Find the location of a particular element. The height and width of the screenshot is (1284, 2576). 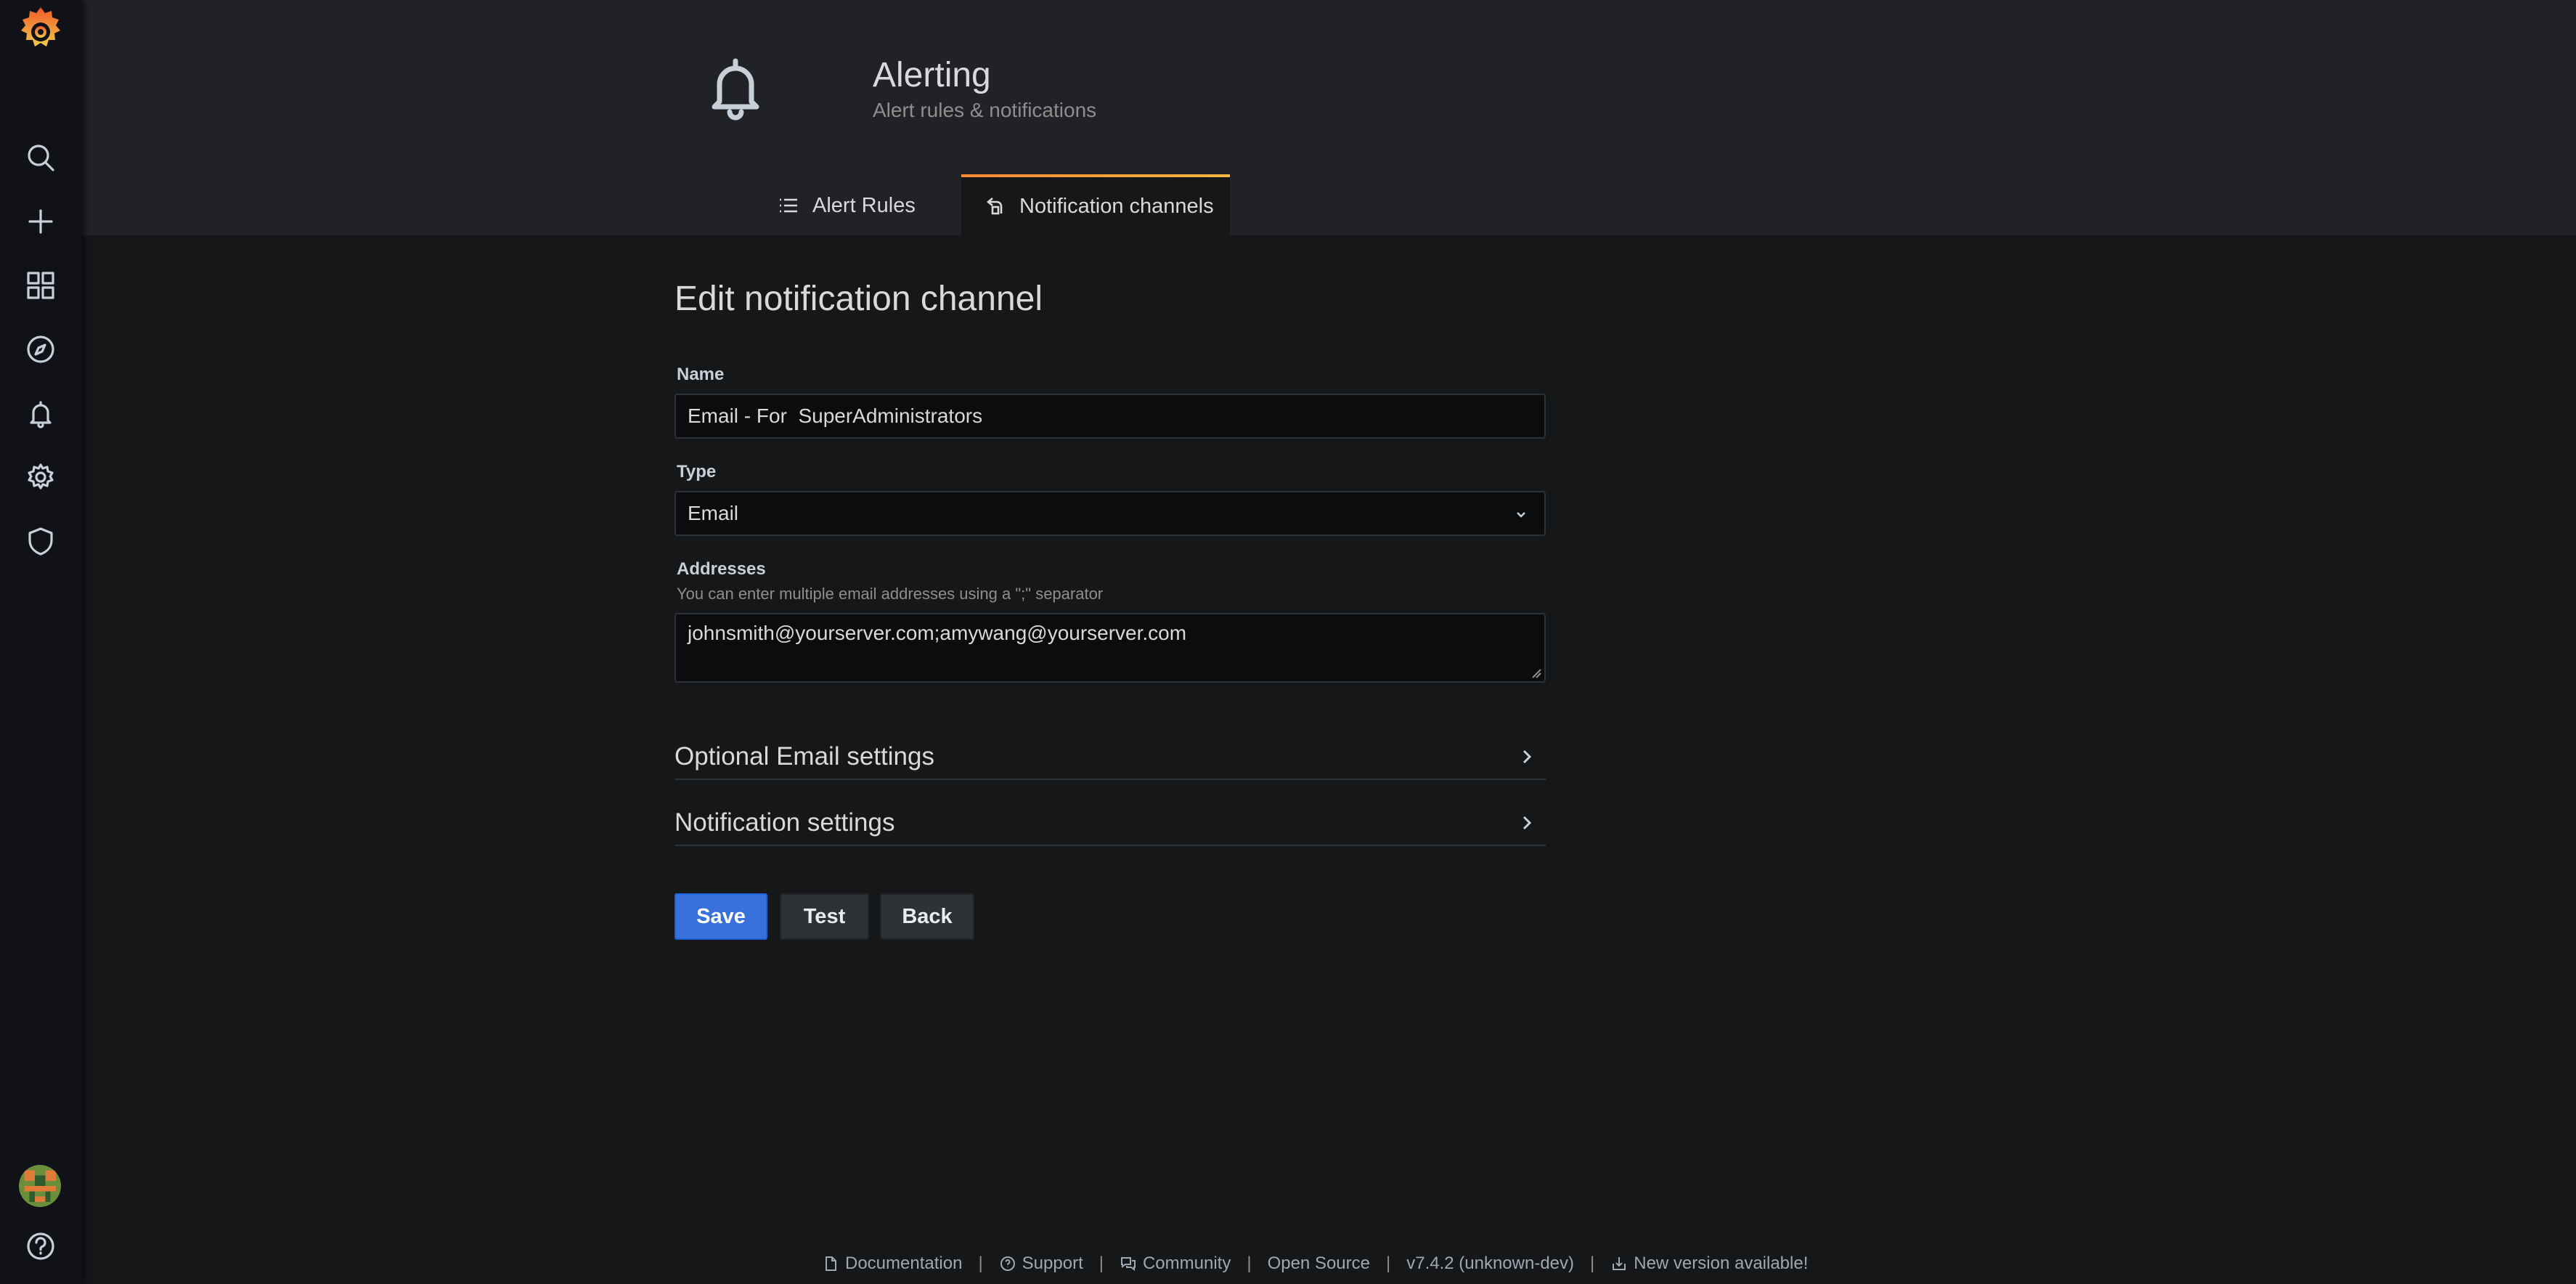

footer-community-link: Community is located at coordinates (1175, 1263).